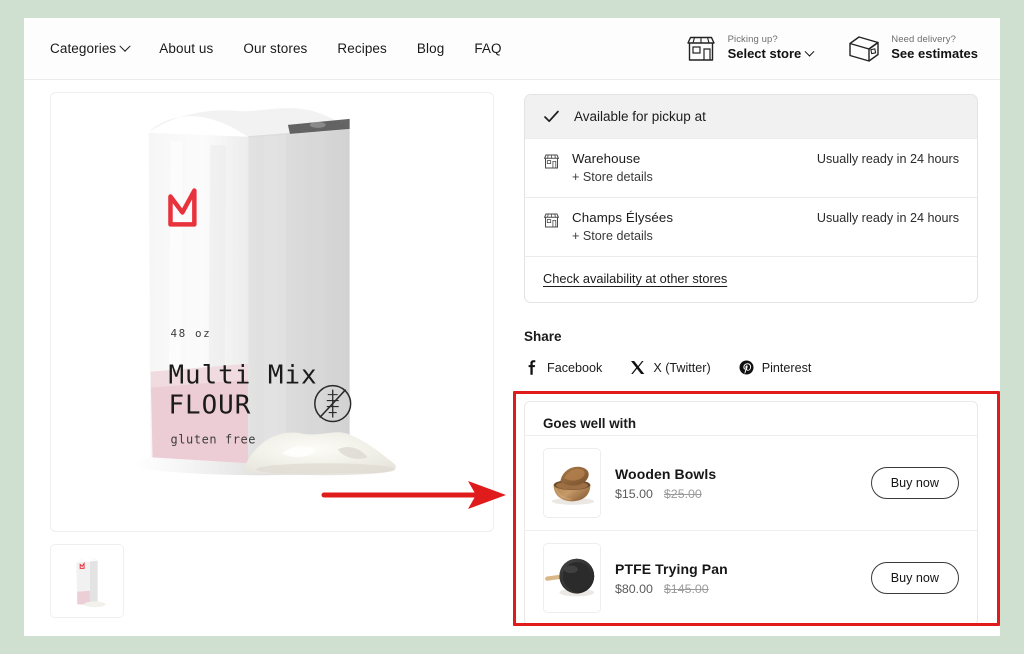 This screenshot has height=654, width=1024. Describe the element at coordinates (743, 589) in the screenshot. I see `goes-well-with-item-prices: $80.00 $145.00` at that location.